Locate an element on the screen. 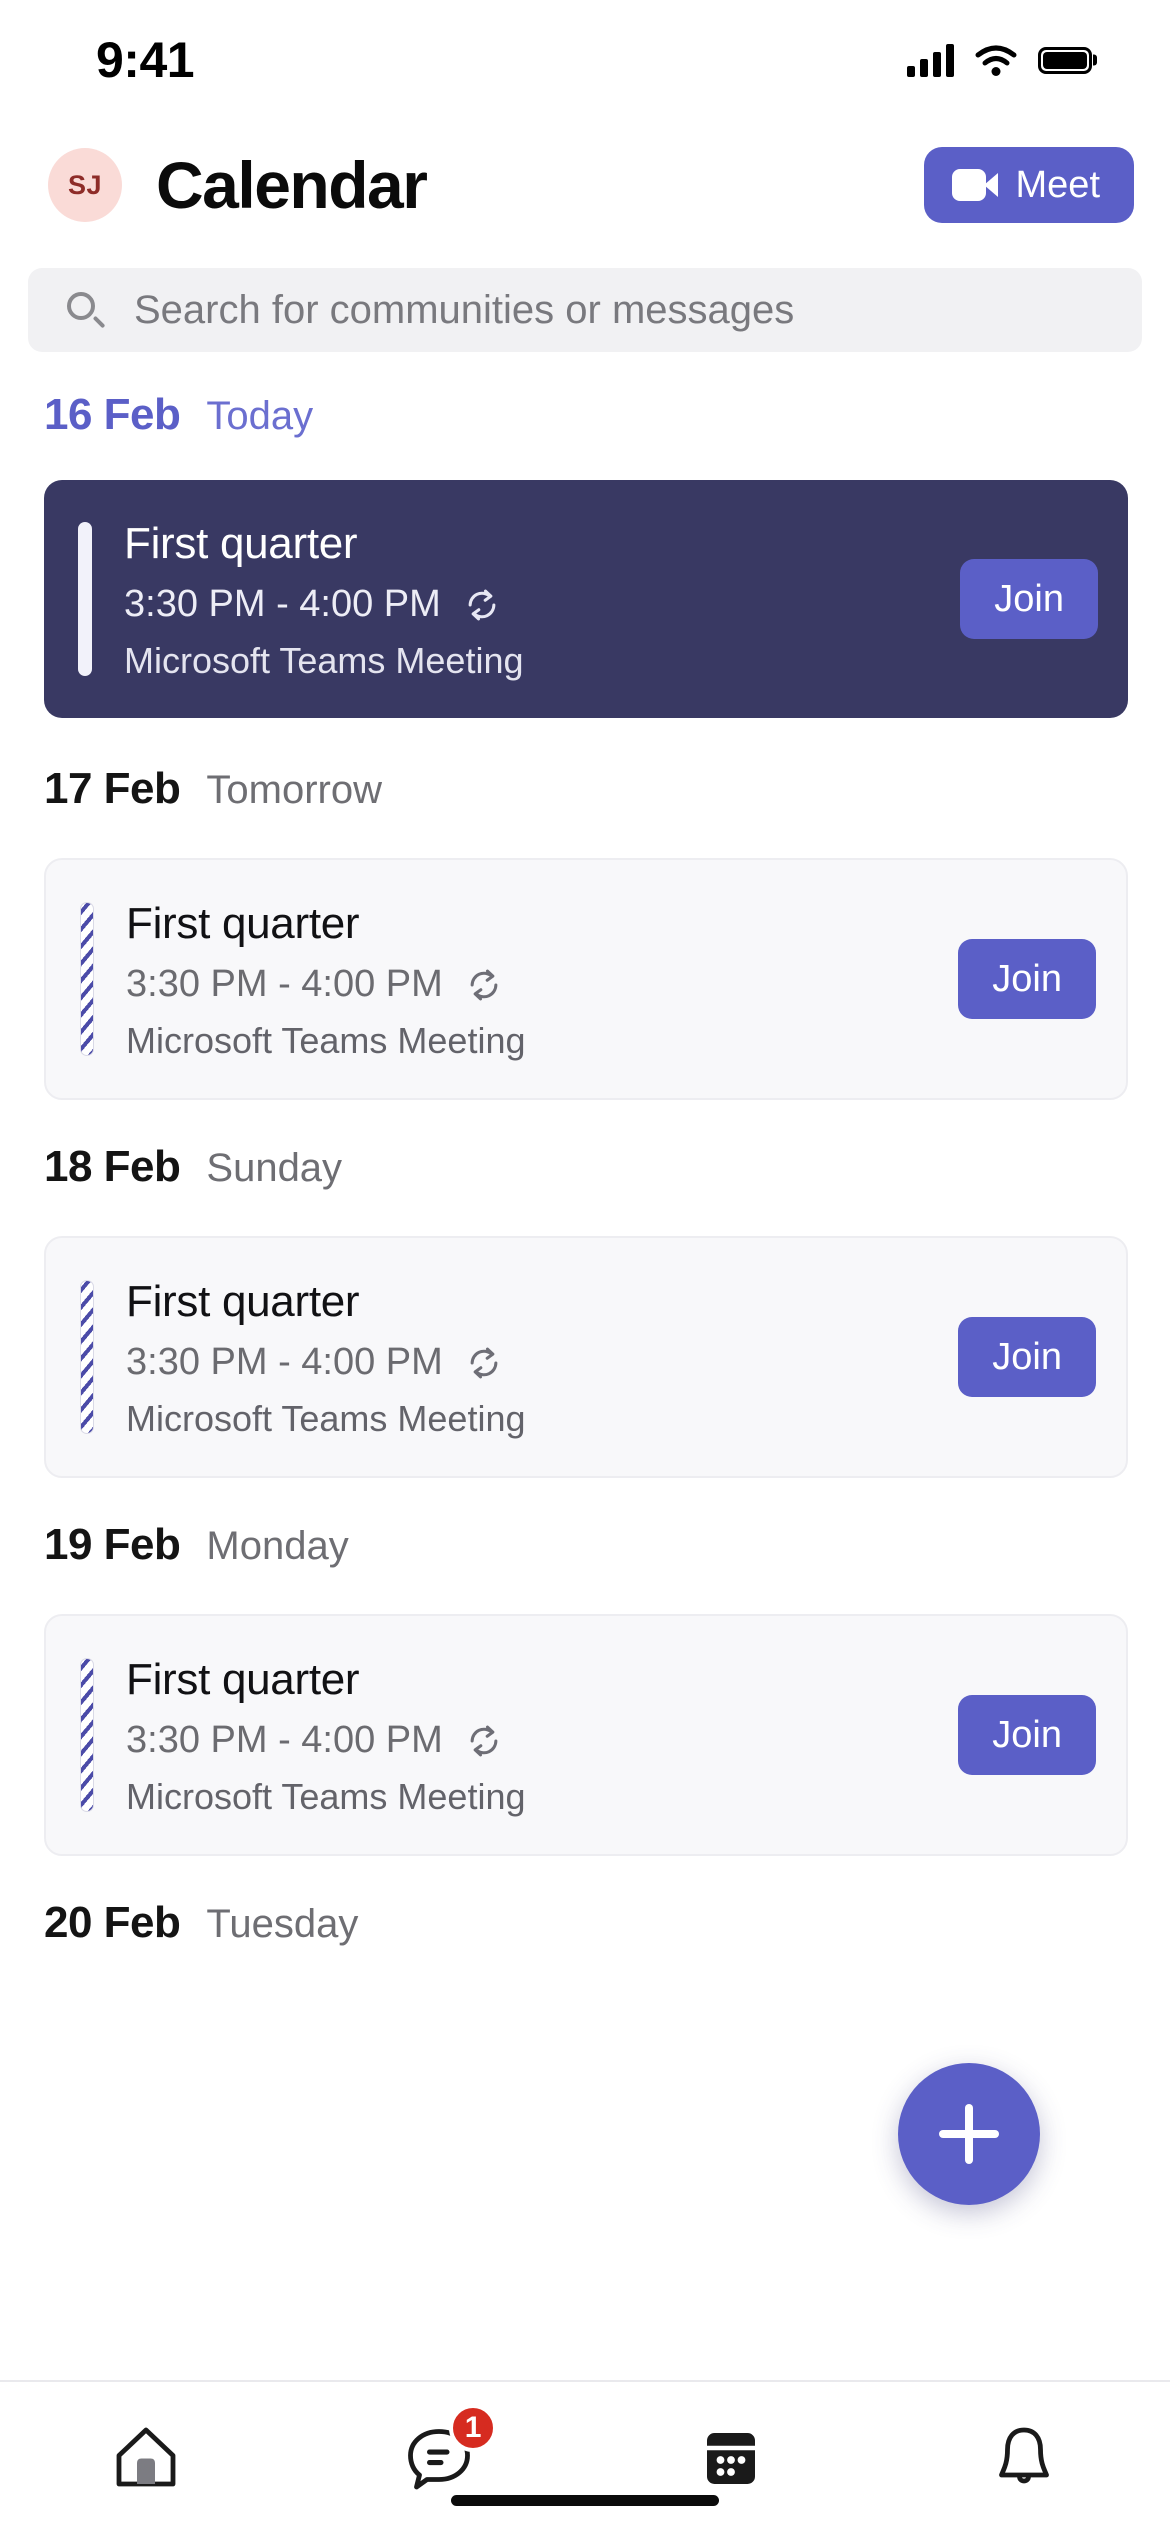 This screenshot has width=1170, height=2532. tab-chat: 1 is located at coordinates (439, 2457).